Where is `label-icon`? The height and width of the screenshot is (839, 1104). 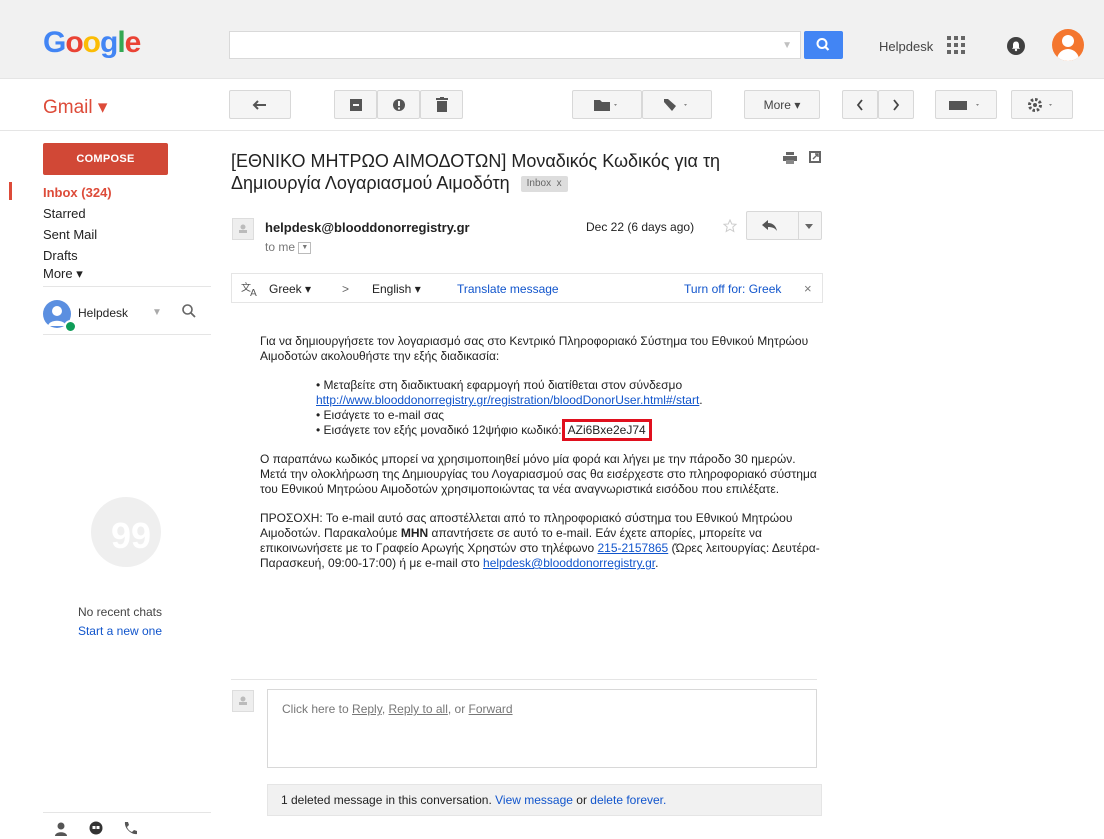 label-icon is located at coordinates (675, 104).